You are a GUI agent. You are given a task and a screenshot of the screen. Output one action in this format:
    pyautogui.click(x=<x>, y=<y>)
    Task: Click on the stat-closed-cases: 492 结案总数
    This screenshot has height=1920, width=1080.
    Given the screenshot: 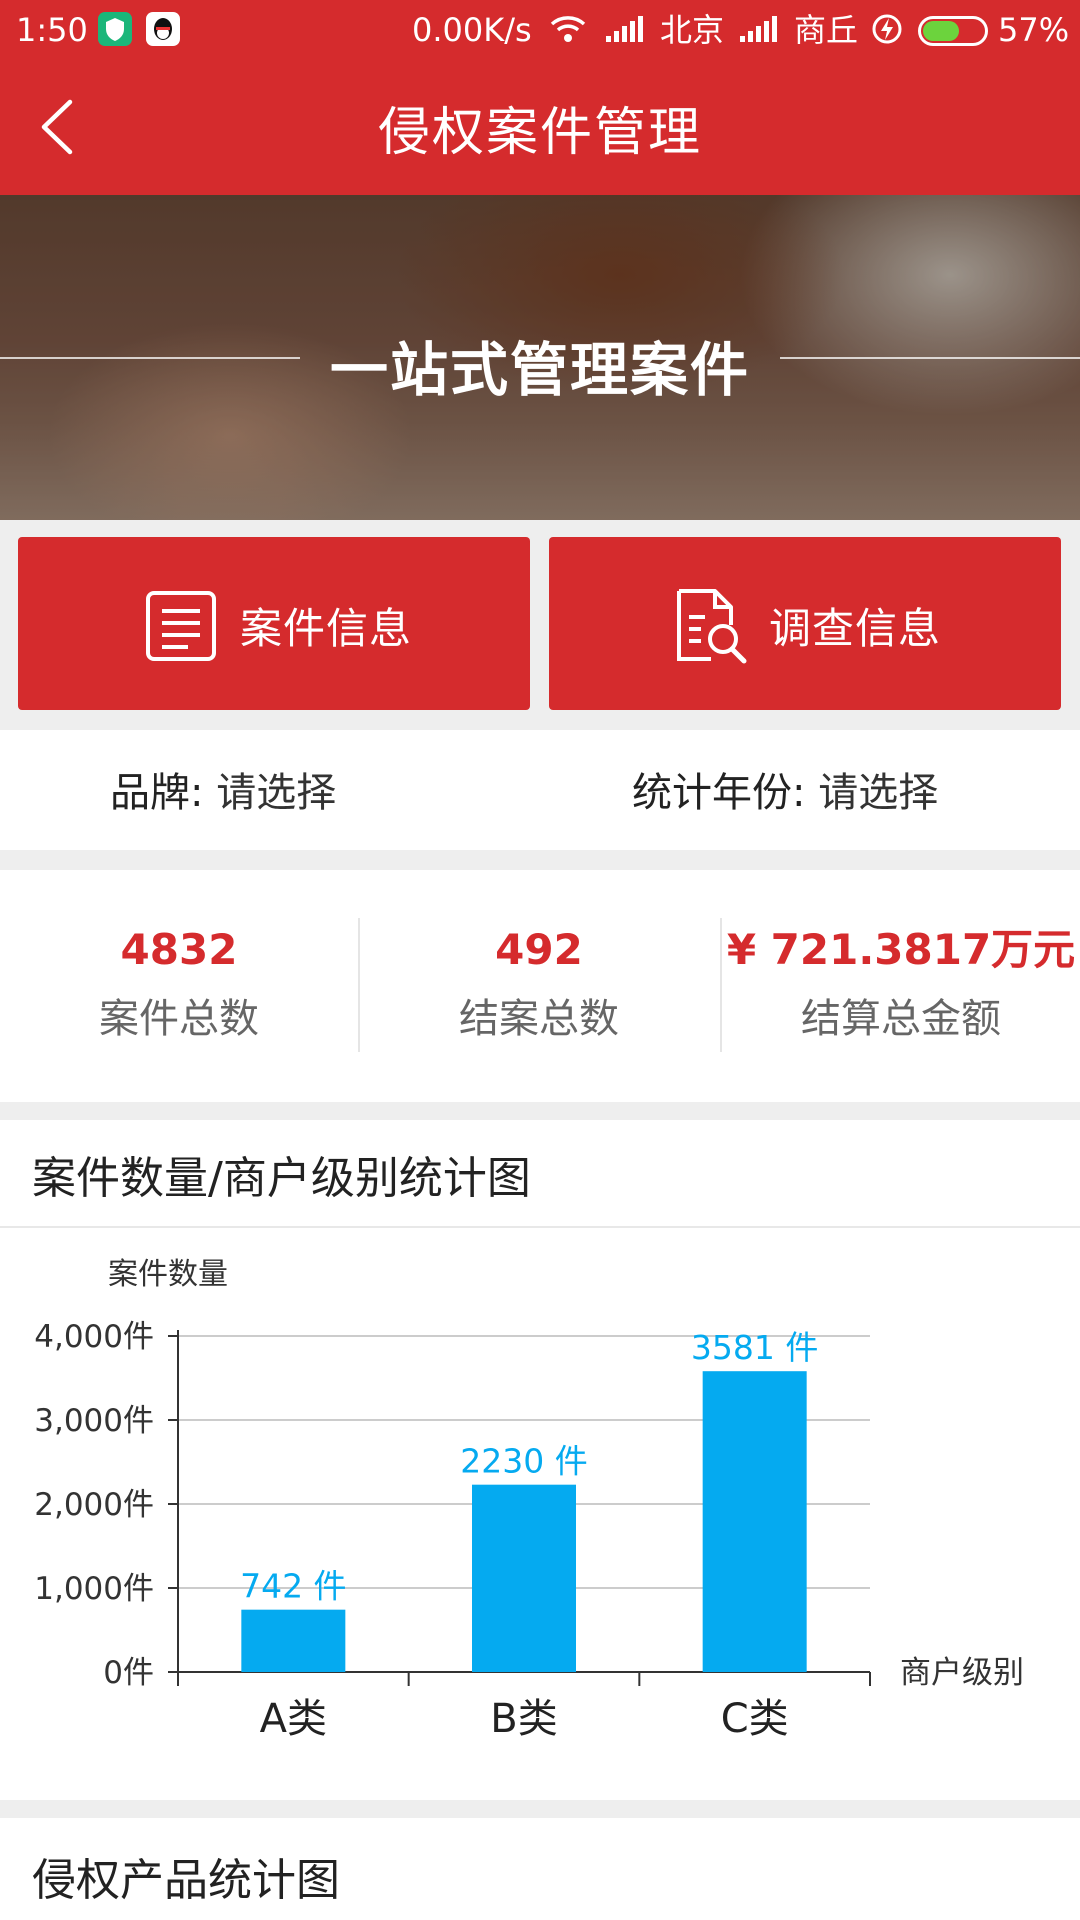 What is the action you would take?
    pyautogui.click(x=539, y=983)
    